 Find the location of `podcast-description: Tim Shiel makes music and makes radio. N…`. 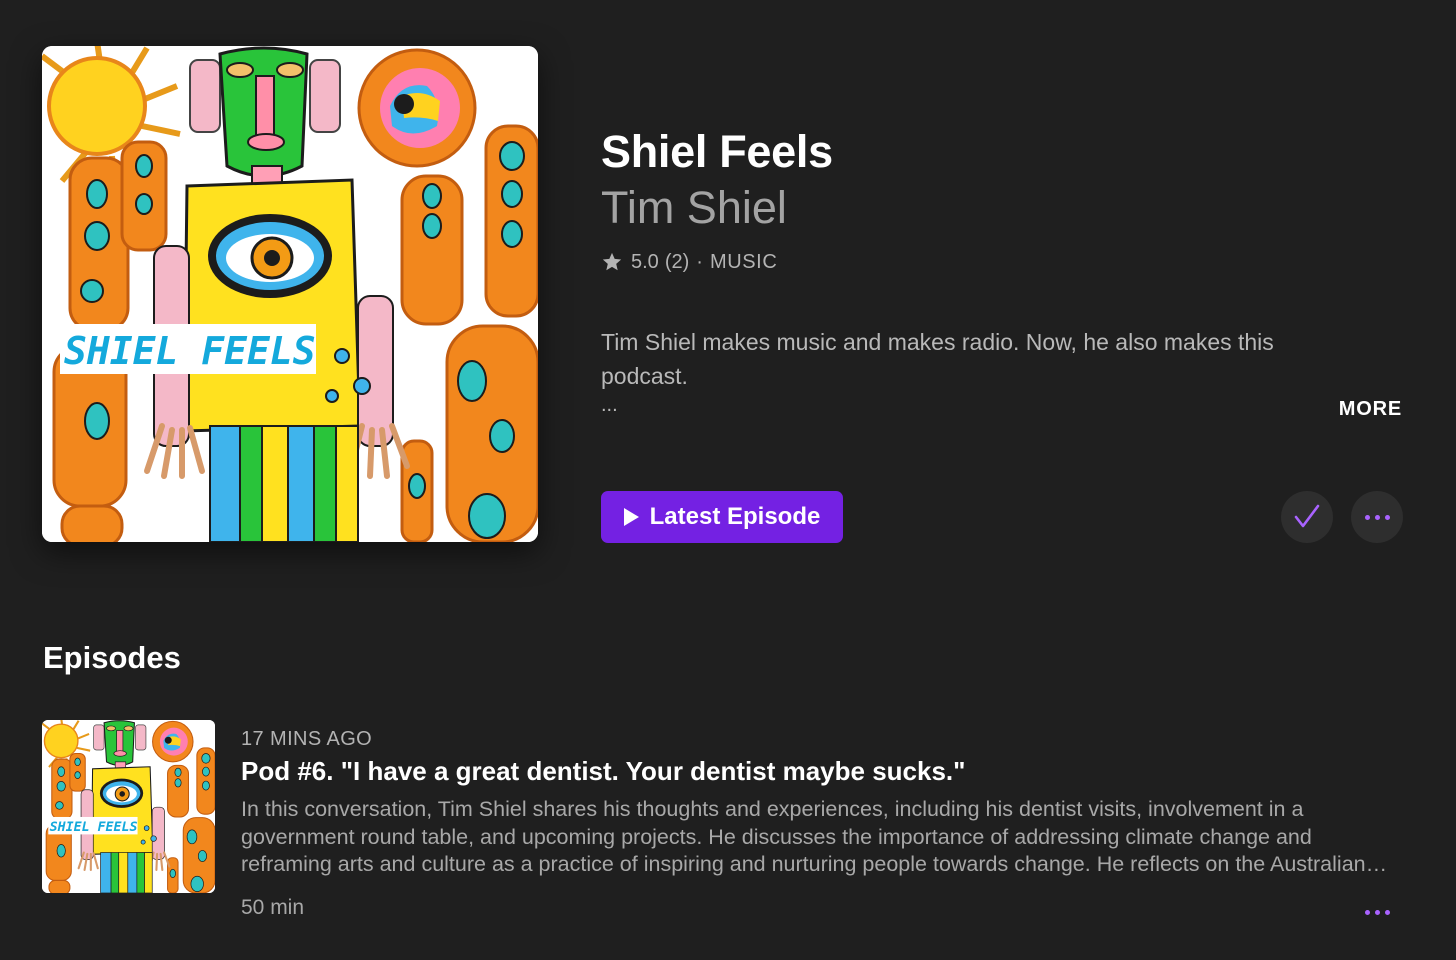

podcast-description: Tim Shiel makes music and makes radio. N… is located at coordinates (937, 359).